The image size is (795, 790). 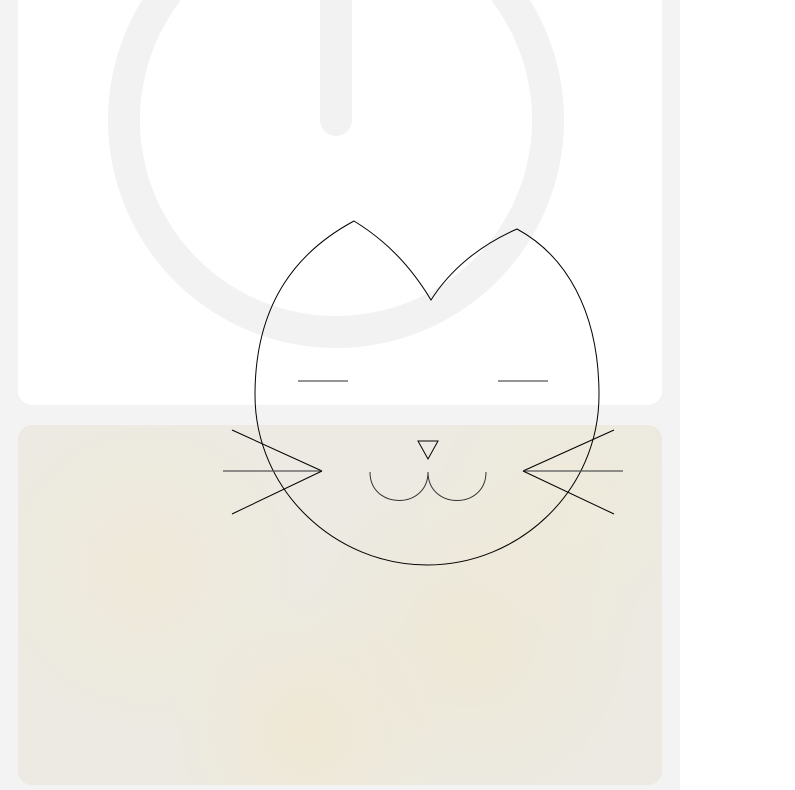 I want to click on nose, so click(x=428, y=450).